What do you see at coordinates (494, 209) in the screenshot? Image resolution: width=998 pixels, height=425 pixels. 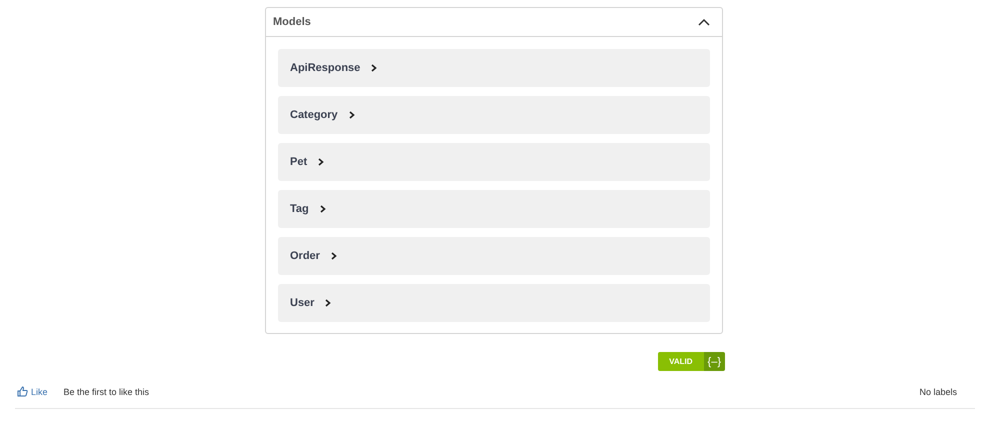 I see `model-item: Tag` at bounding box center [494, 209].